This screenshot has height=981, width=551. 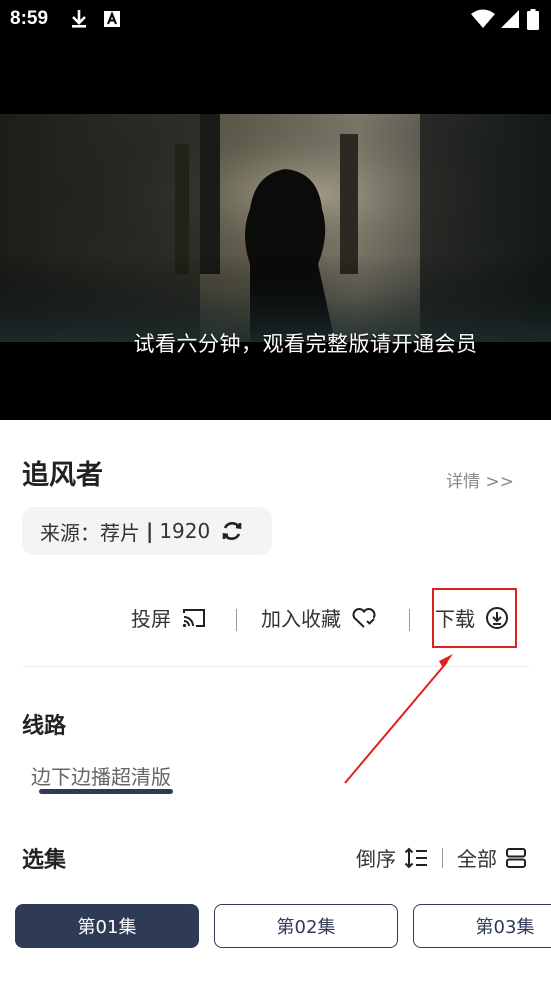 I want to click on sort-label: 倒序, so click(x=376, y=859).